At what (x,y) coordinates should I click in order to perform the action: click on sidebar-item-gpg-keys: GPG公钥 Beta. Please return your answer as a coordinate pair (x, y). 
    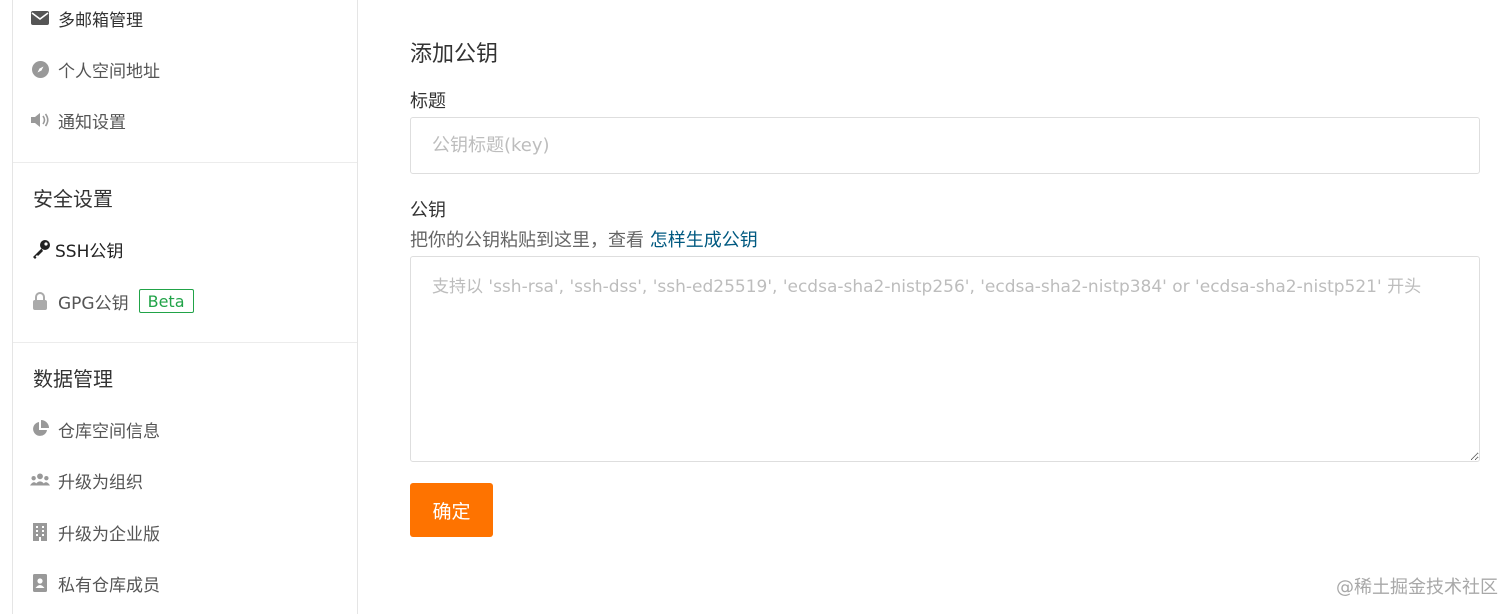
    Looking at the image, I should click on (112, 301).